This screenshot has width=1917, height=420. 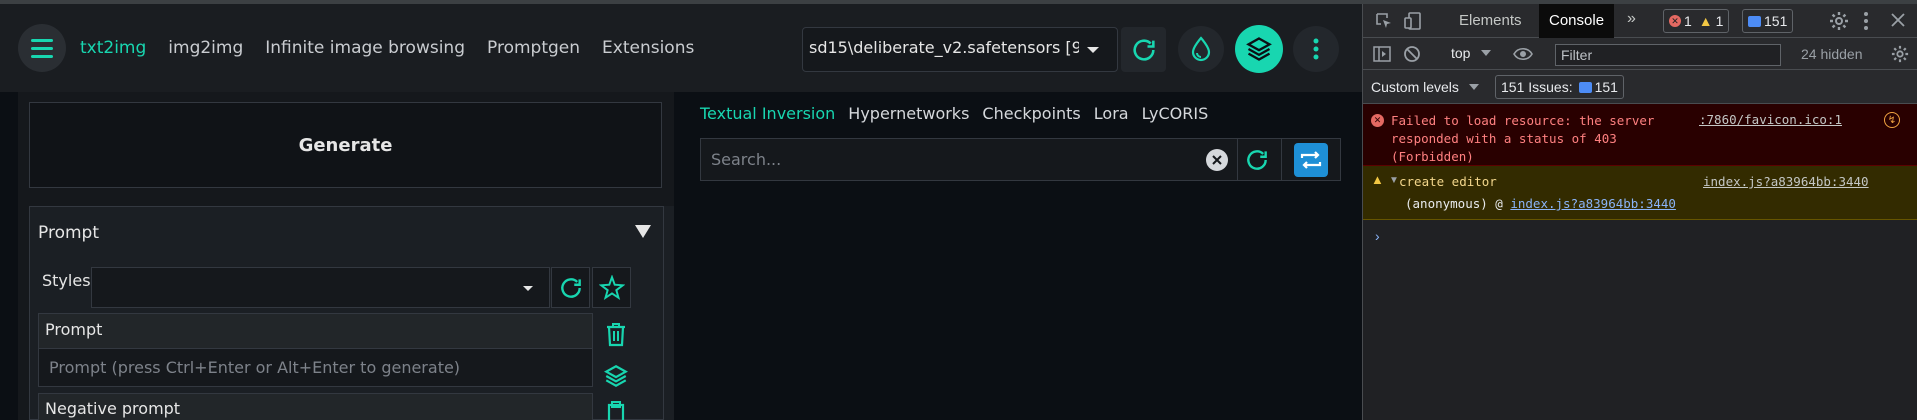 What do you see at coordinates (1593, 203) in the screenshot?
I see `trace-link: index.js?a83964bb:3440` at bounding box center [1593, 203].